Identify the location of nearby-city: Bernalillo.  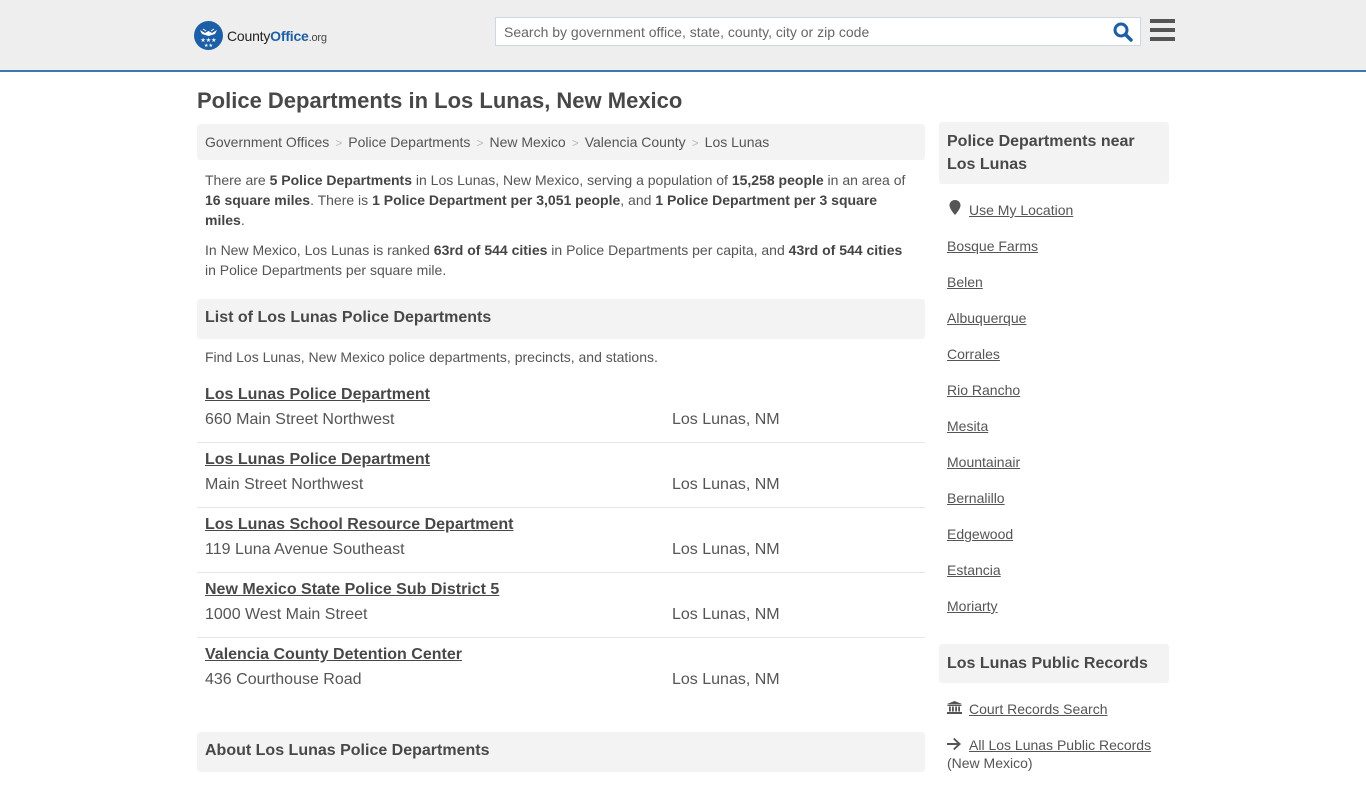
(1057, 506).